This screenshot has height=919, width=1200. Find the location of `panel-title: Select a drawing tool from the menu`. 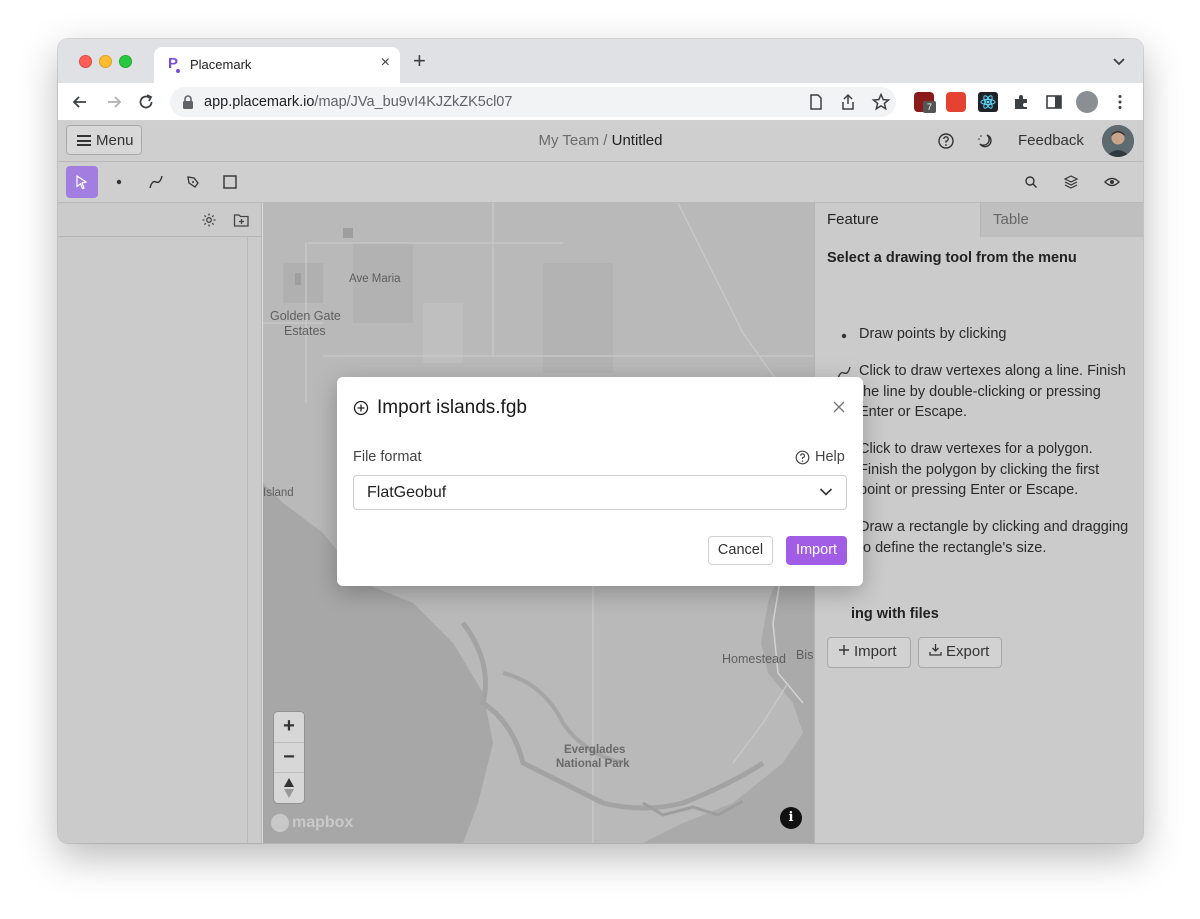

panel-title: Select a drawing tool from the menu is located at coordinates (952, 258).